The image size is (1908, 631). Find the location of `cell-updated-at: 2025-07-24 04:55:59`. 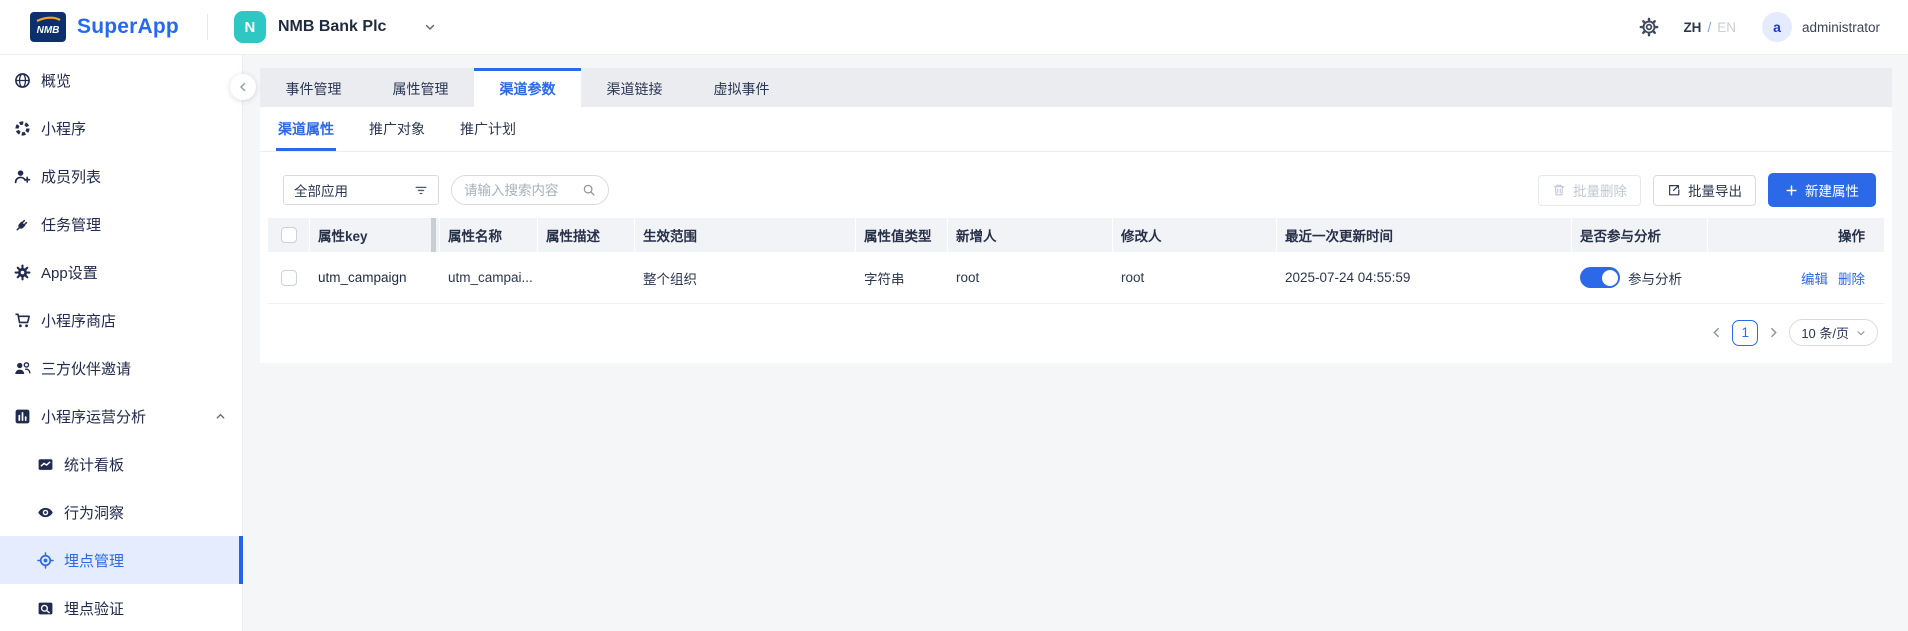

cell-updated-at: 2025-07-24 04:55:59 is located at coordinates (1348, 277).